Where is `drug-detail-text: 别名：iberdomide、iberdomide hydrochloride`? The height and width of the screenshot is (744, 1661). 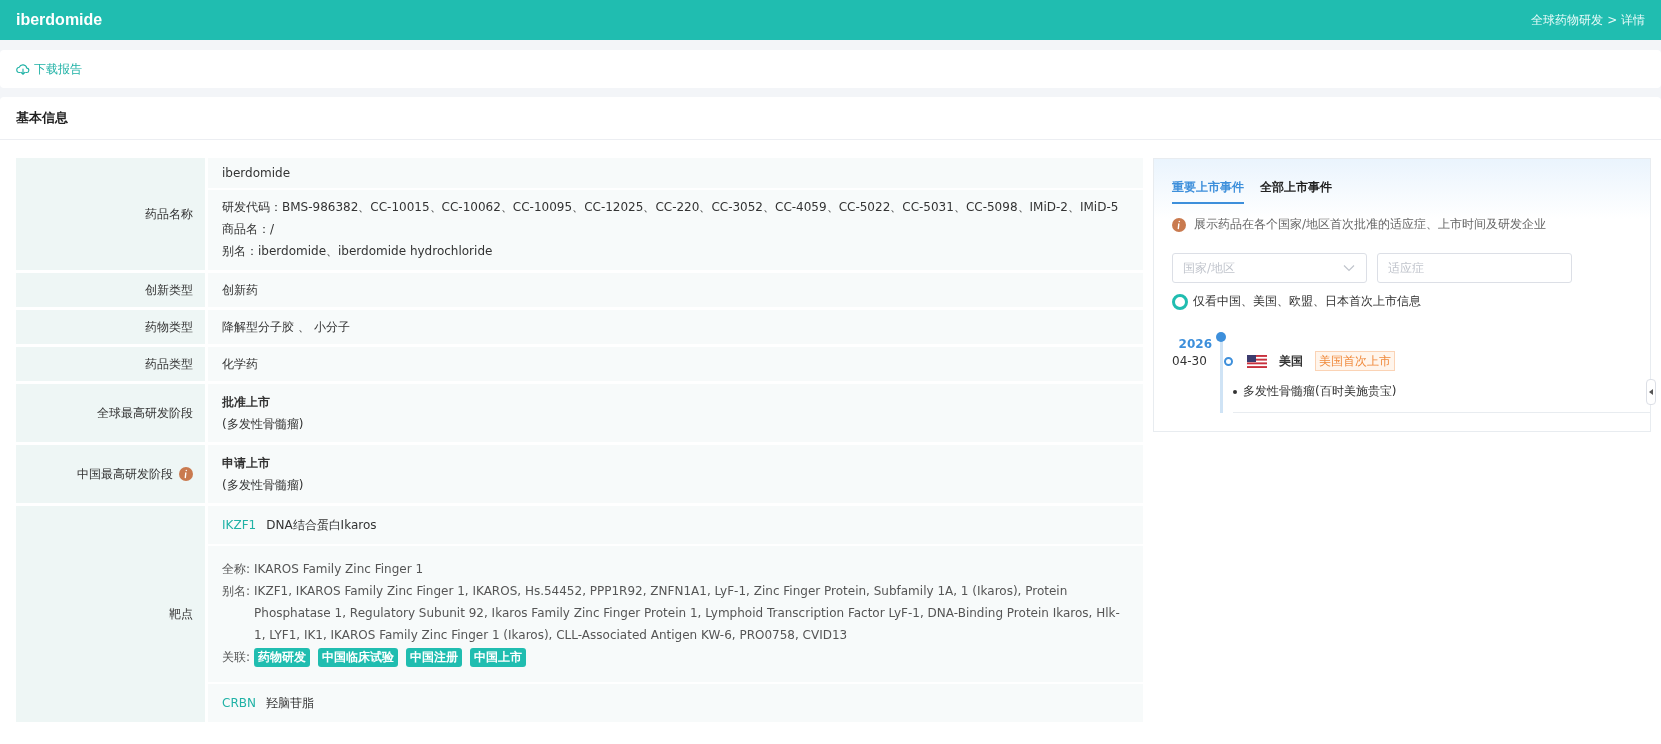 drug-detail-text: 别名：iberdomide、iberdomide hydrochloride is located at coordinates (358, 251).